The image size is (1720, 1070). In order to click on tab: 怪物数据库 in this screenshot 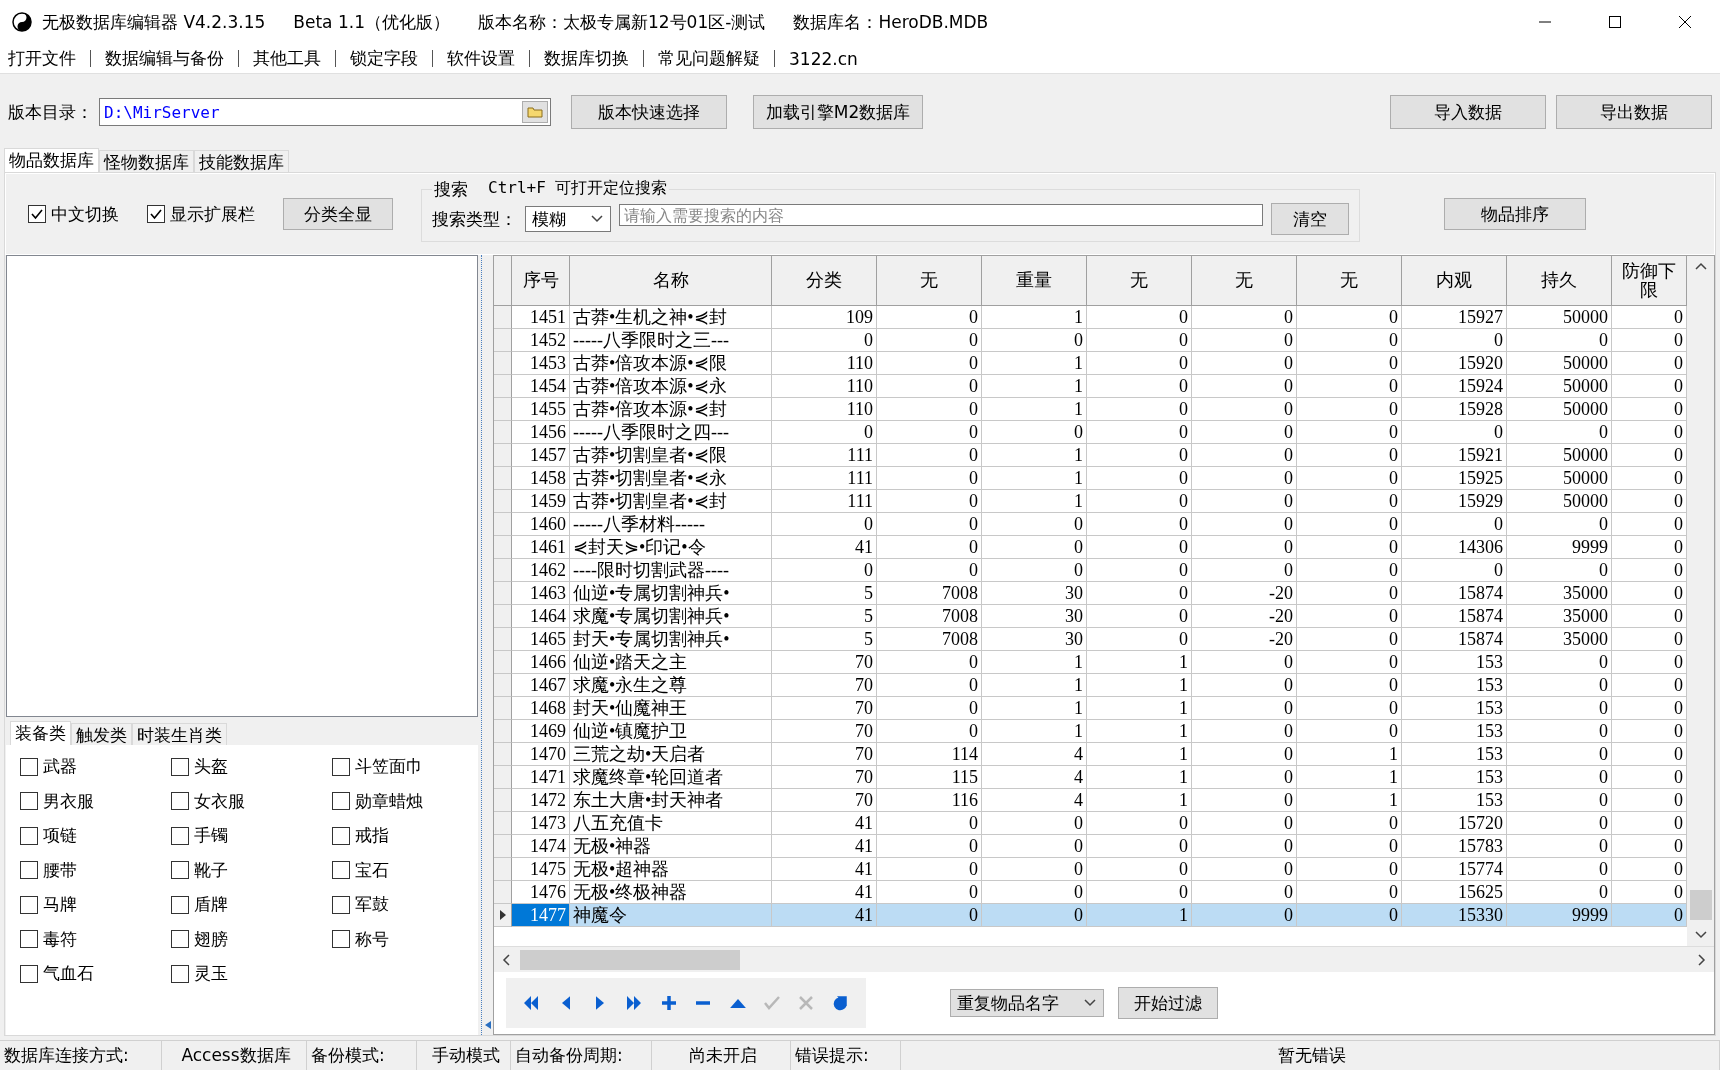, I will do `click(146, 161)`.